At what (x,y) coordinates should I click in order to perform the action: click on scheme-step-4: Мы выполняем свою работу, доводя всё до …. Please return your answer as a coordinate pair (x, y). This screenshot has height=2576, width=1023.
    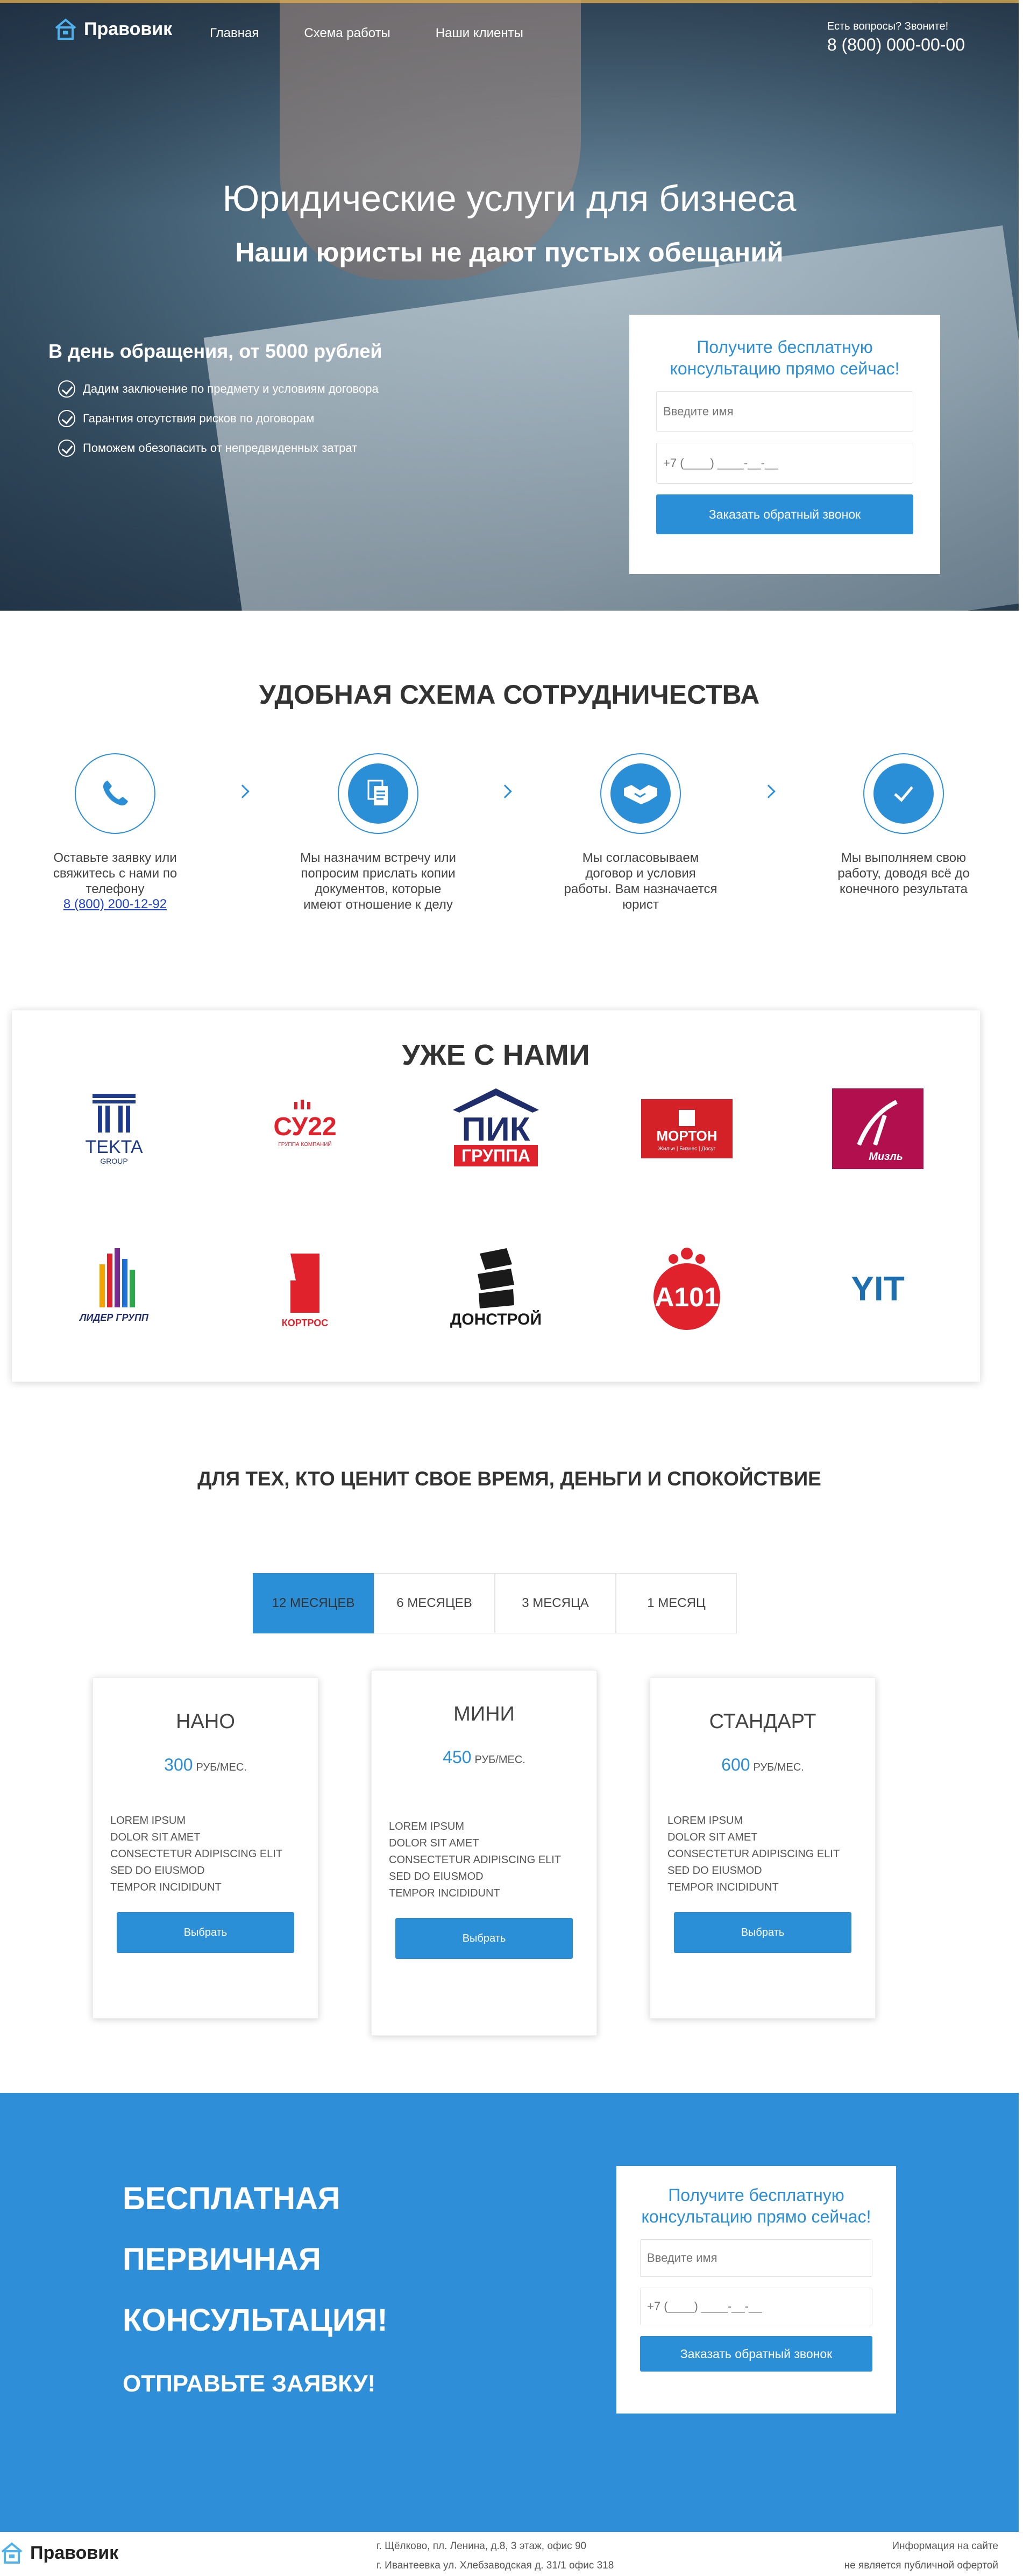
    Looking at the image, I should click on (903, 825).